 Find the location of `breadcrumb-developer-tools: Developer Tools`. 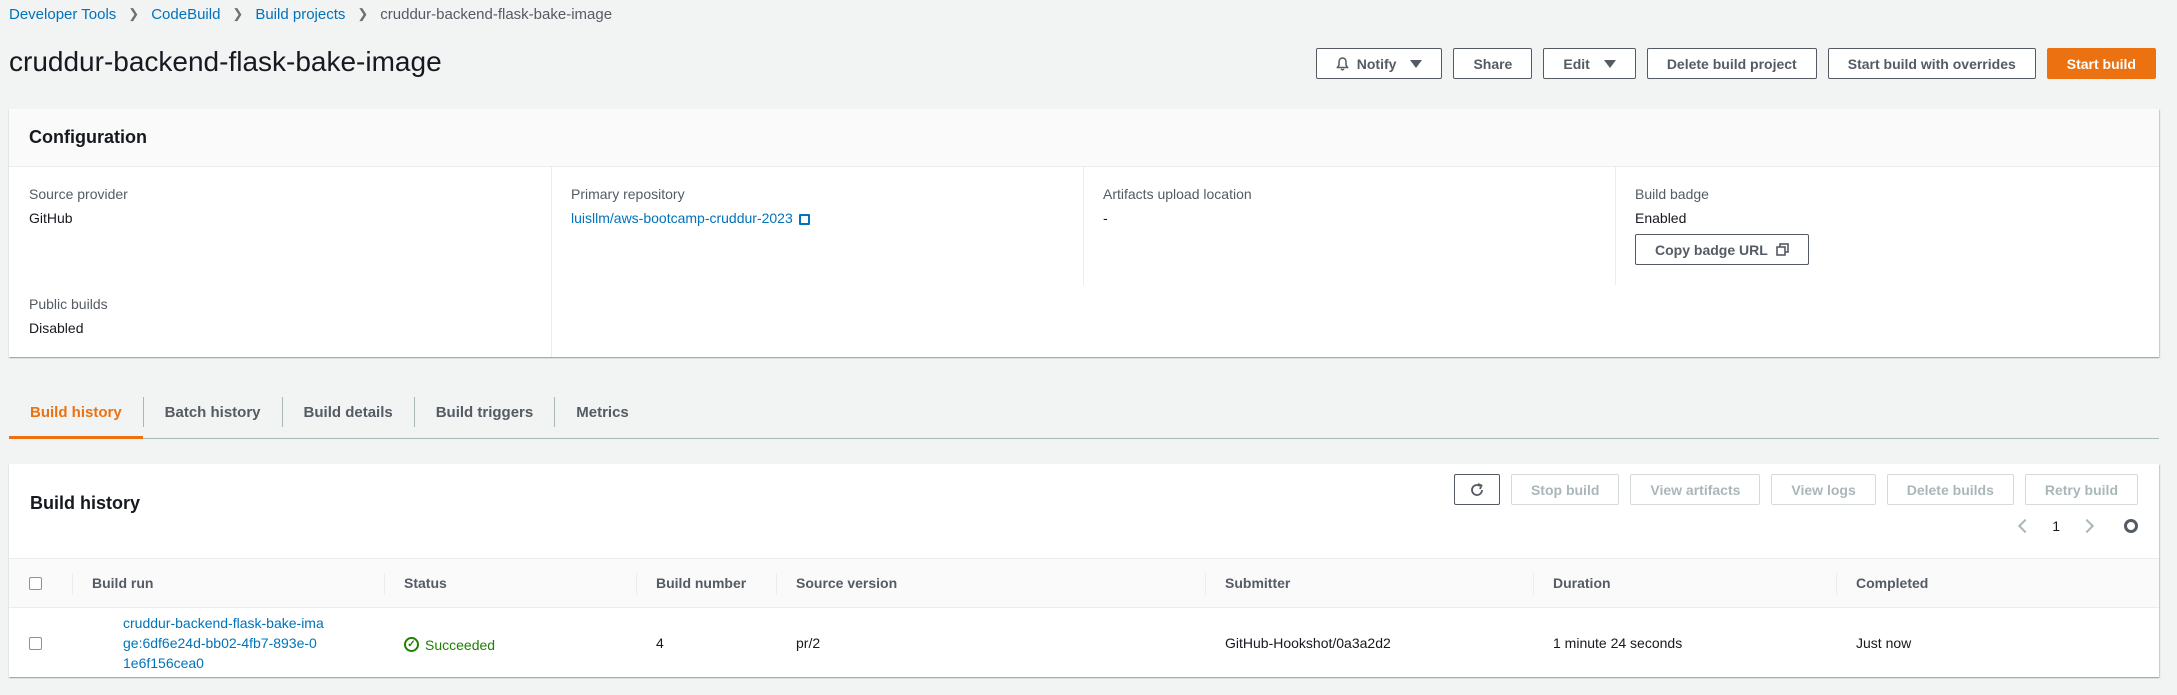

breadcrumb-developer-tools: Developer Tools is located at coordinates (62, 14).